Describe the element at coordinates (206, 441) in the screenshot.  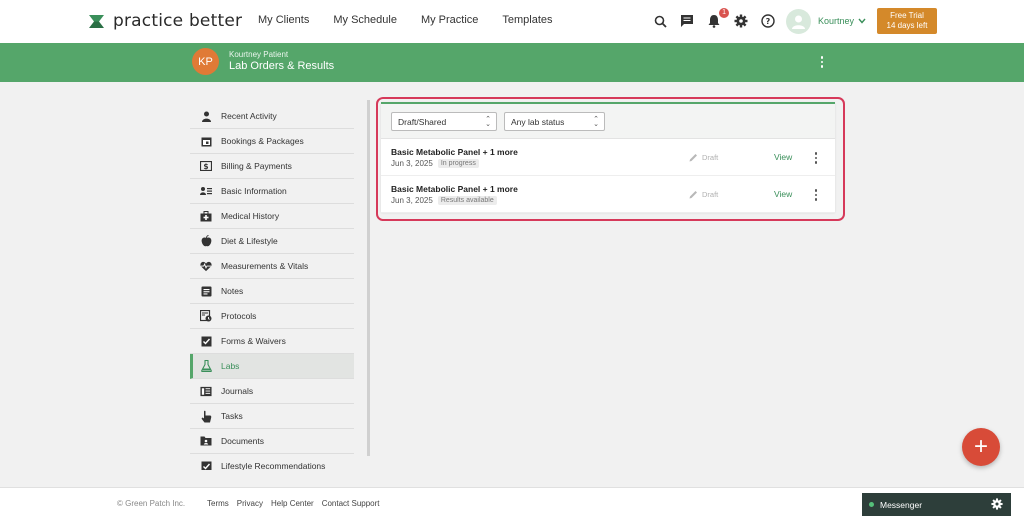
I see `folder-icon` at that location.